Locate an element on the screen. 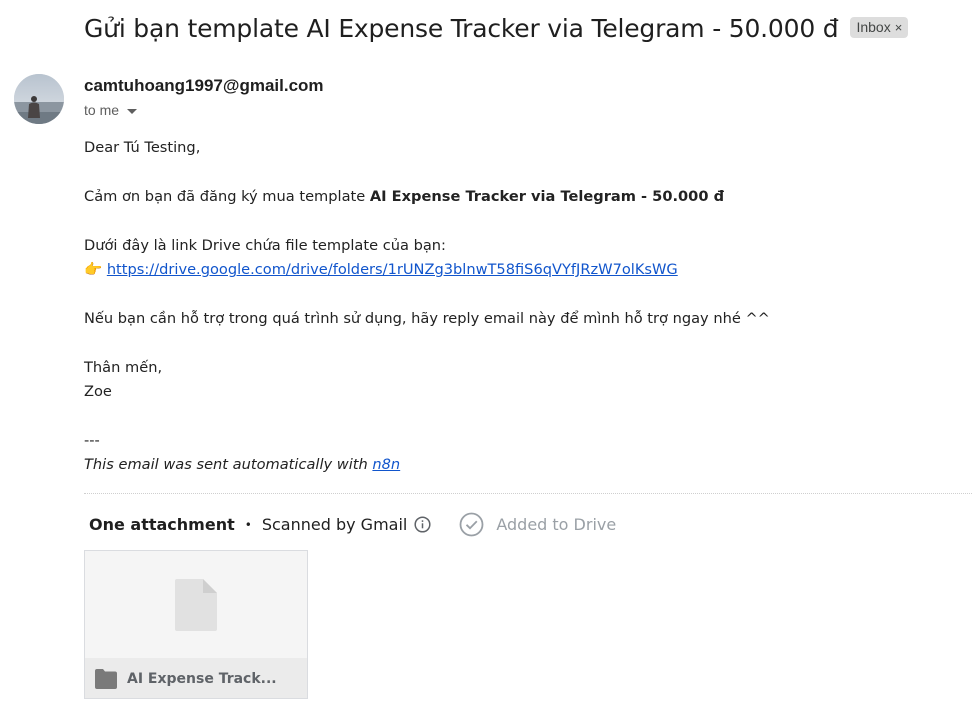  added-to-drive-status: Added to Drive is located at coordinates (537, 524).